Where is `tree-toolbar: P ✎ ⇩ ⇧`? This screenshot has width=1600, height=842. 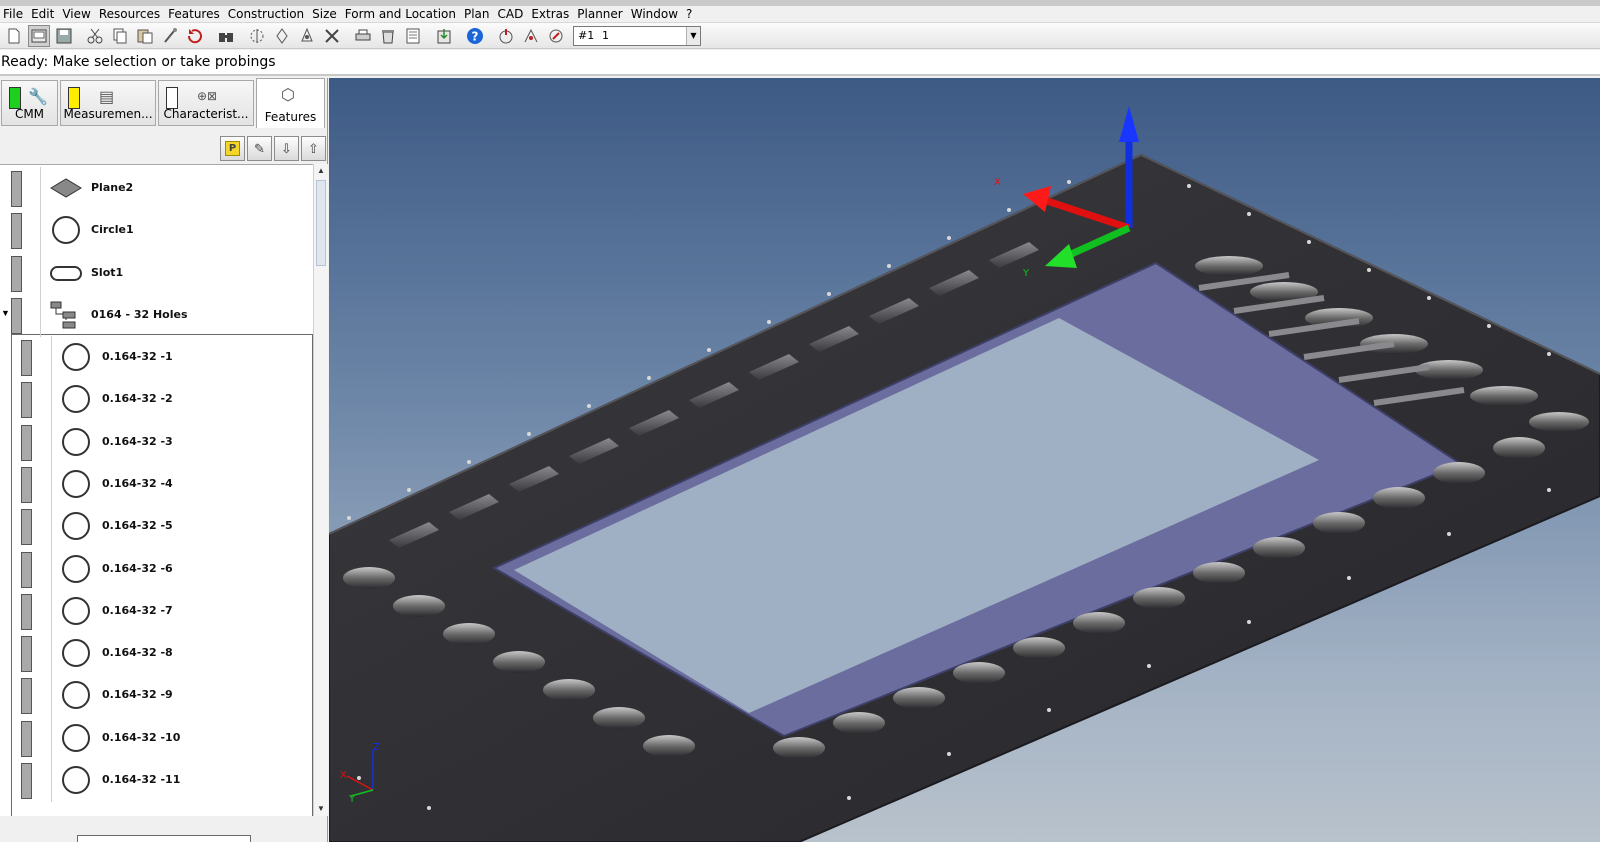
tree-toolbar: P ✎ ⇩ ⇧ is located at coordinates (273, 148).